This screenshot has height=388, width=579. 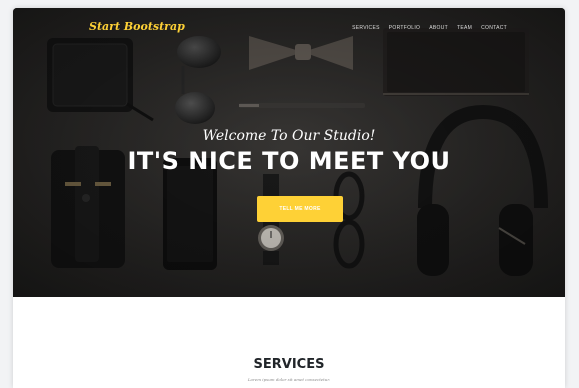 I want to click on hero-heading: IT'S NICE TO MEET YOU, so click(x=289, y=161).